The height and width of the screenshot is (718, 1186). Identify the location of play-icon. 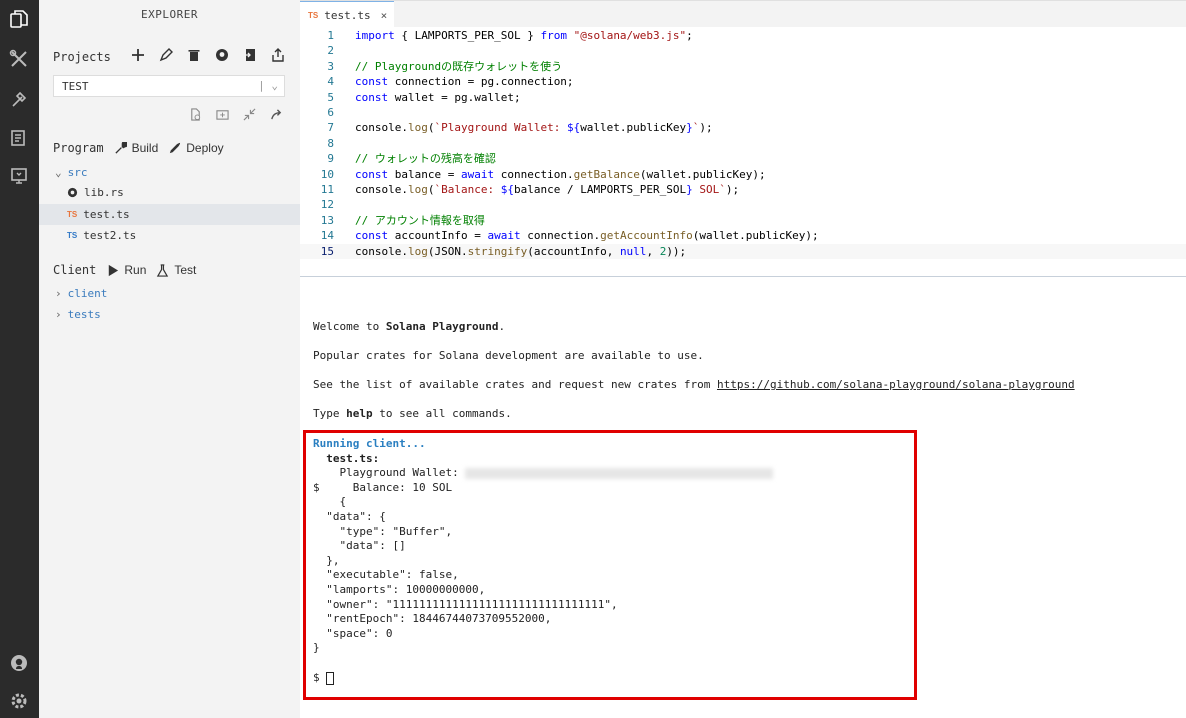
(114, 270).